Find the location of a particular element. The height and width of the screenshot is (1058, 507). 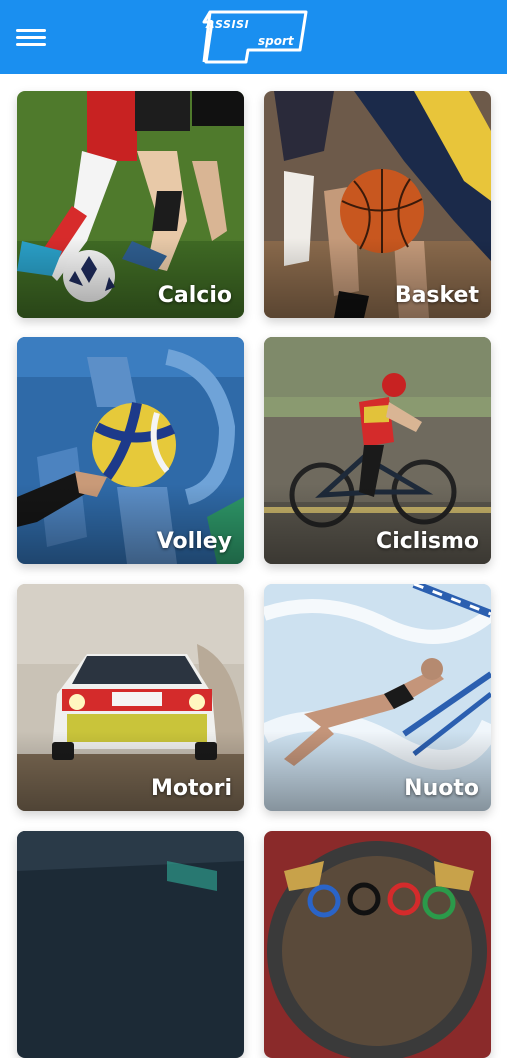

logo-text-sport: sport is located at coordinates (276, 41).